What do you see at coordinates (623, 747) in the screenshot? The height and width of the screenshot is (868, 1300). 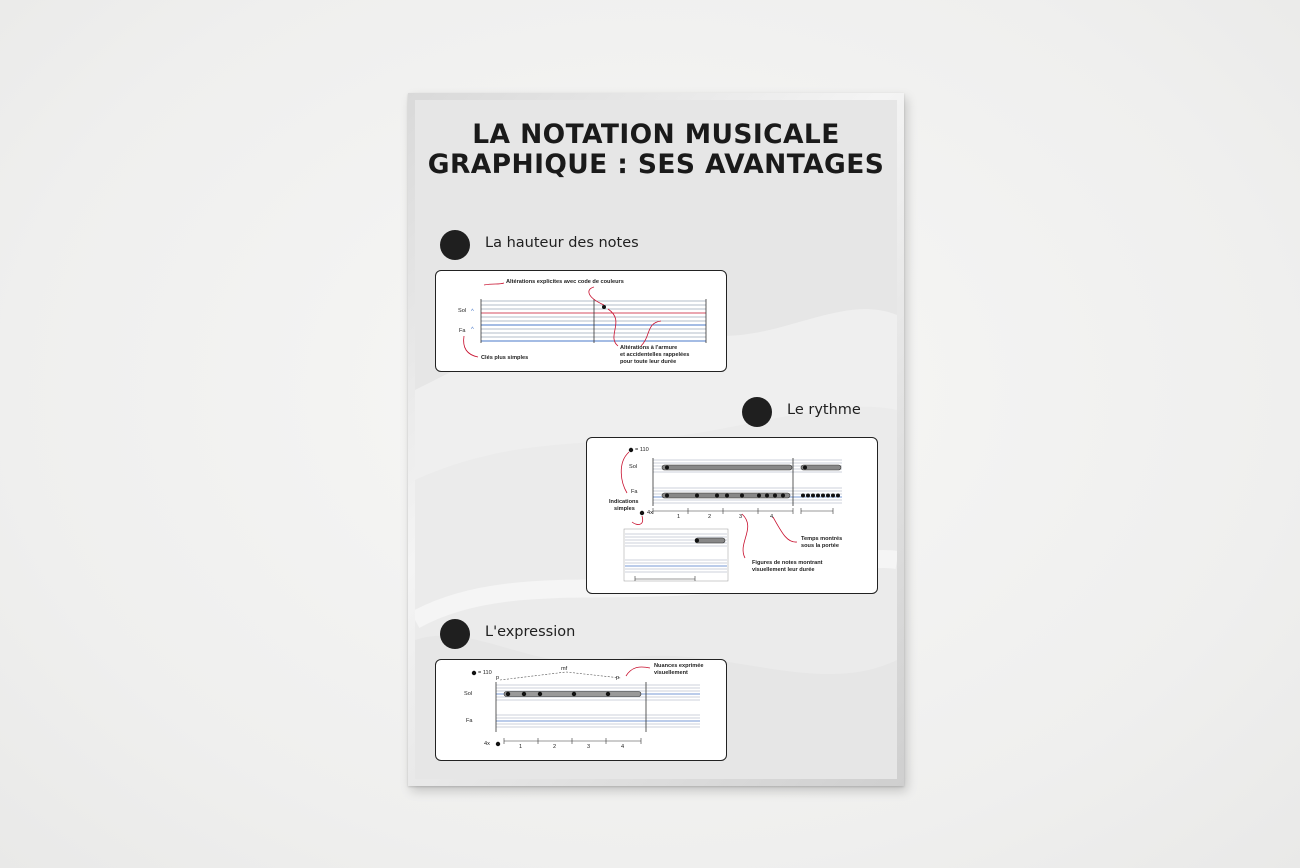 I see `expression-beat-4: 4` at bounding box center [623, 747].